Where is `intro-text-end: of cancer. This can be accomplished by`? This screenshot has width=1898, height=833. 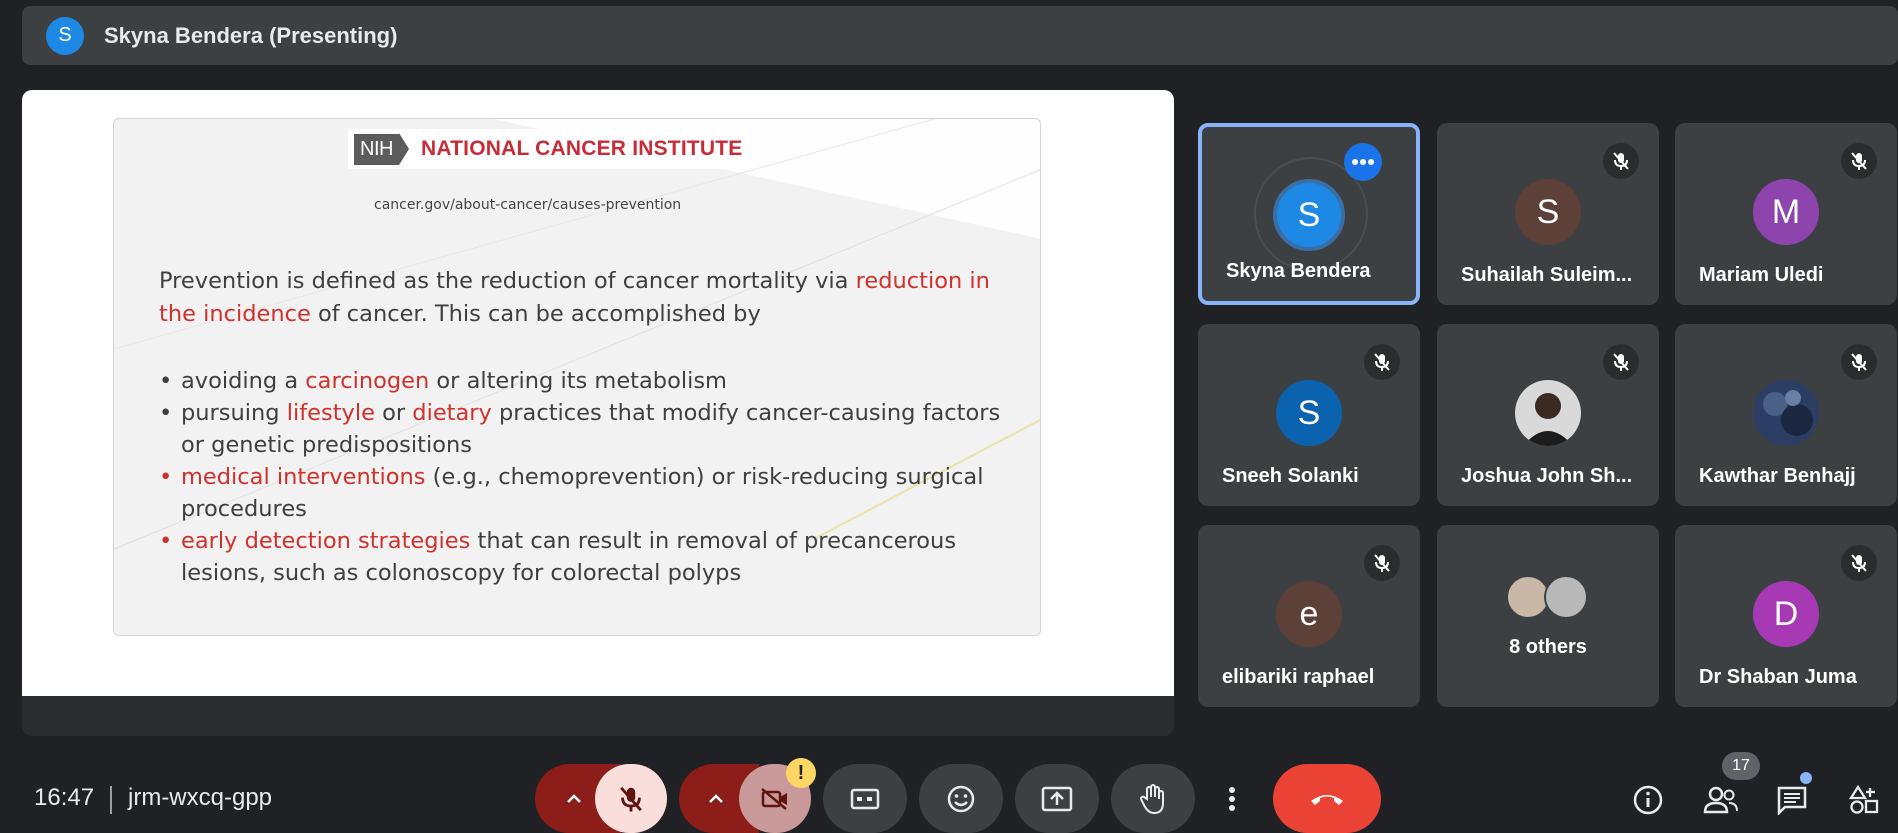 intro-text-end: of cancer. This can be accomplished by is located at coordinates (535, 314).